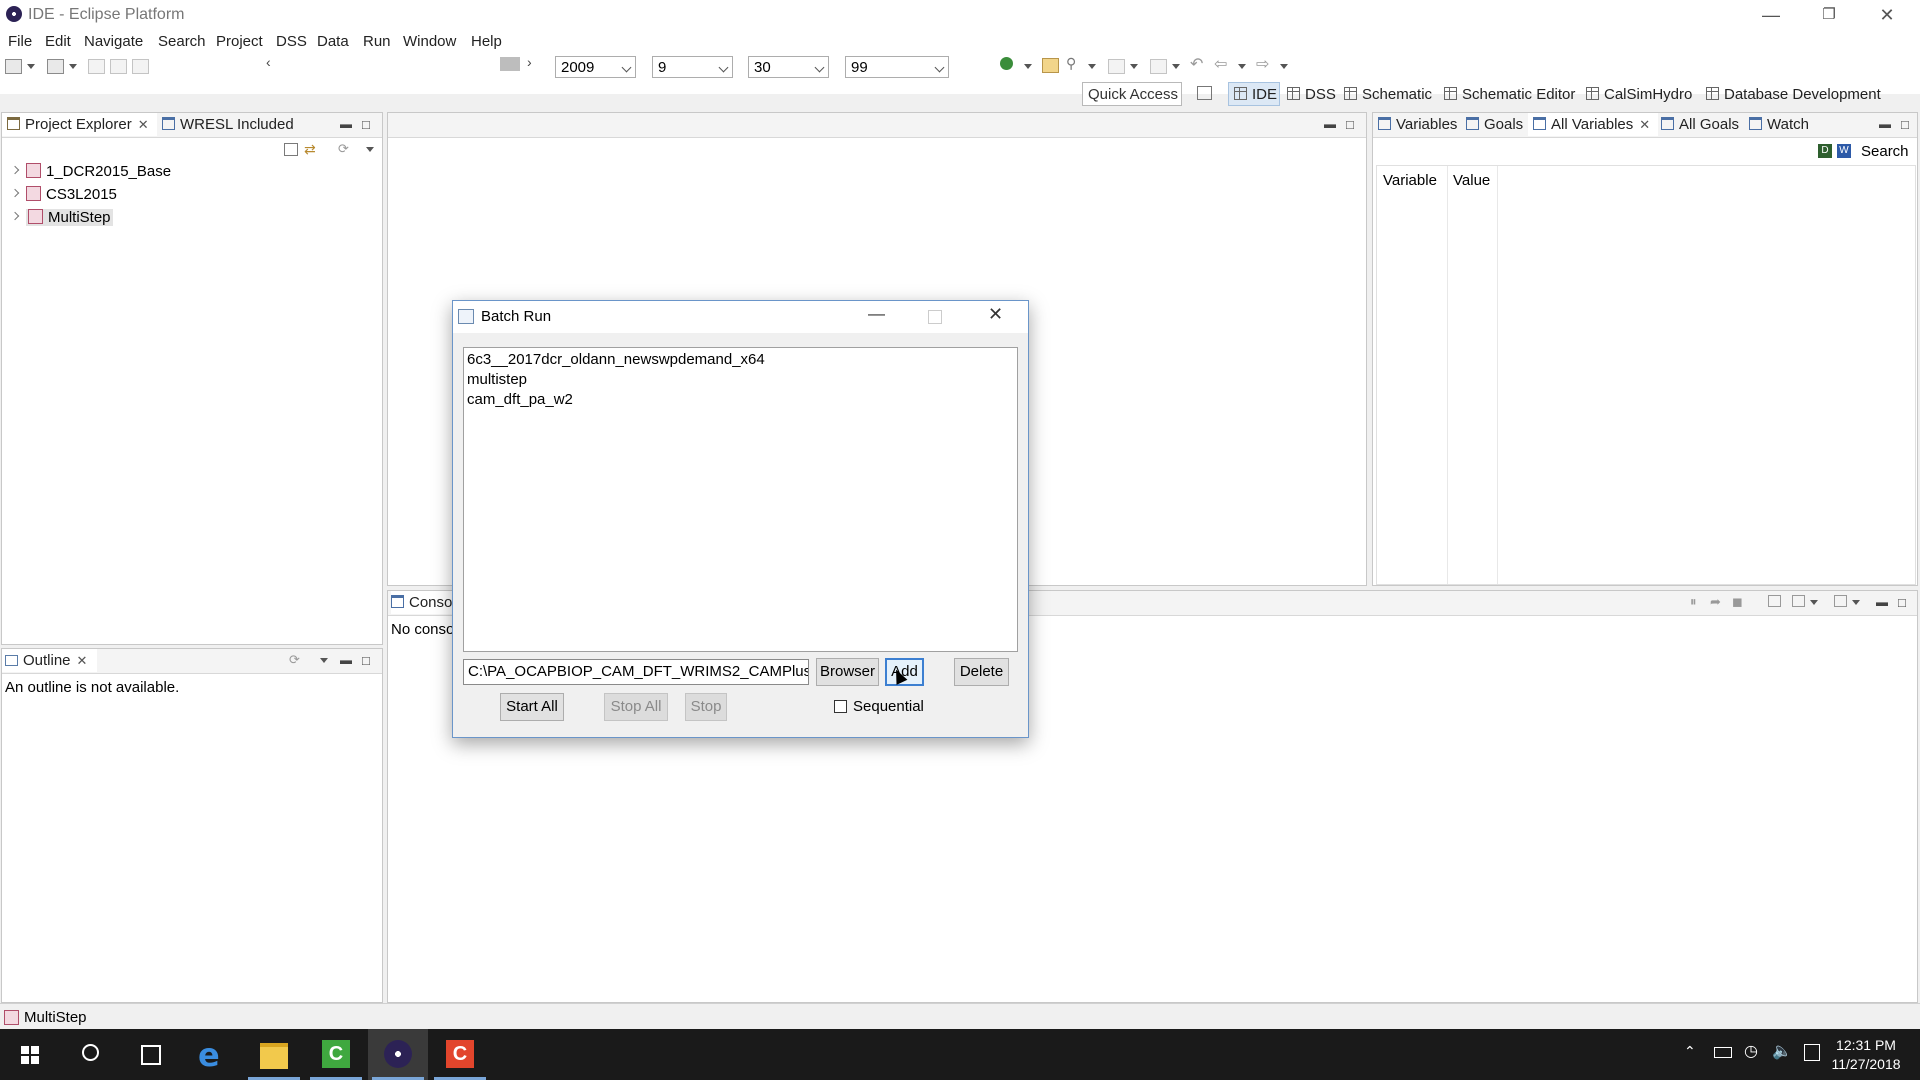 This screenshot has width=1920, height=1080. I want to click on step-icon: ➦, so click(1715, 602).